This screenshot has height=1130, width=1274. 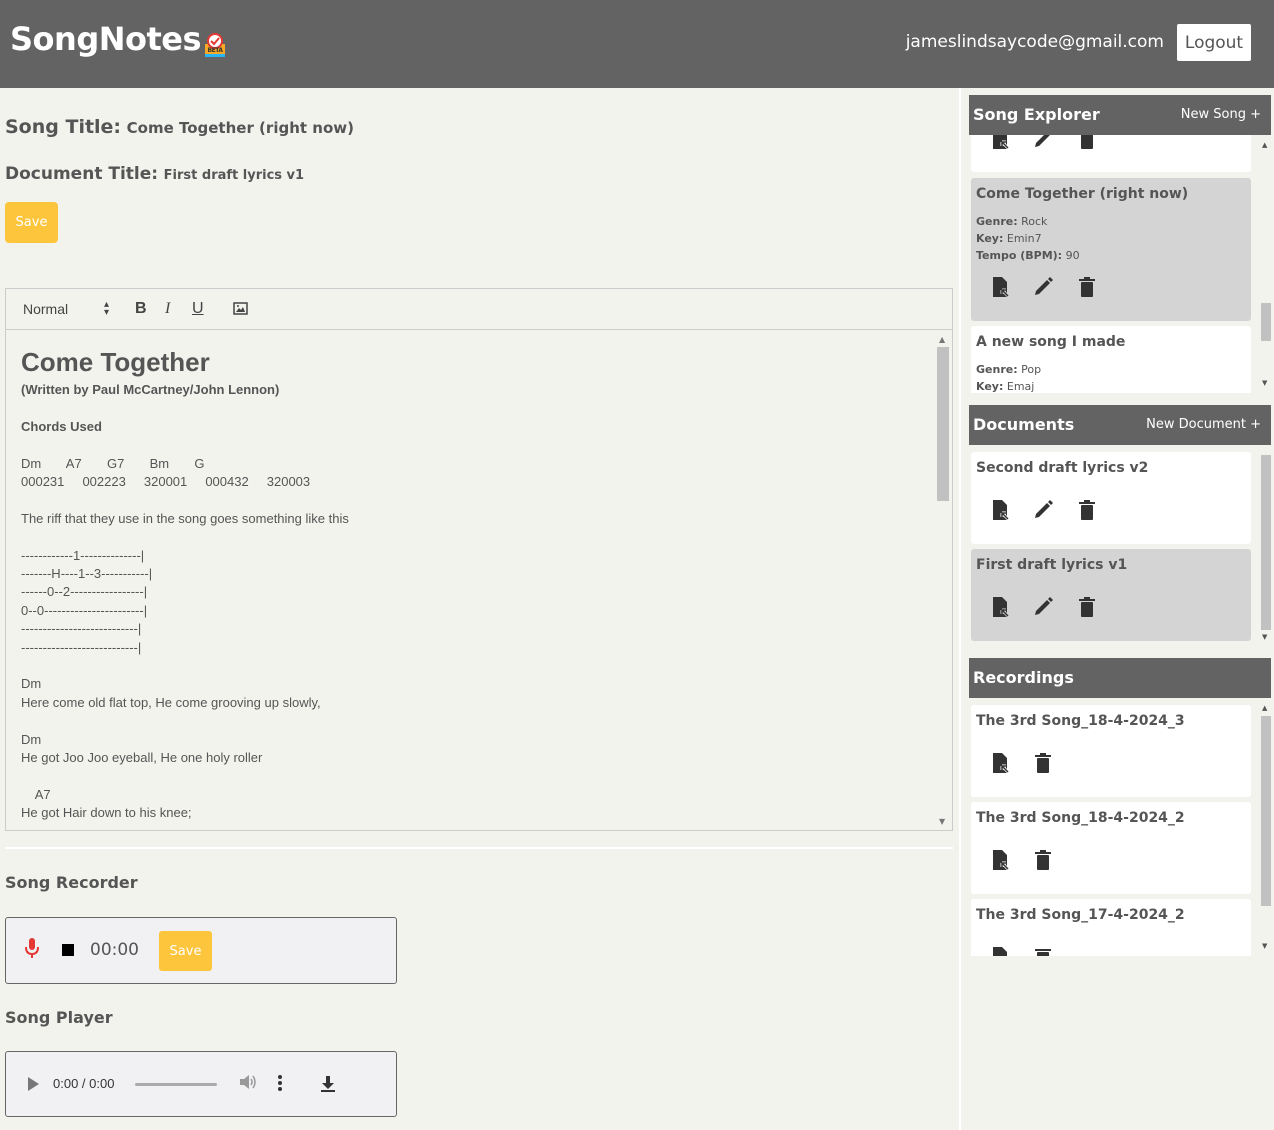 I want to click on play-icon, so click(x=33, y=1084).